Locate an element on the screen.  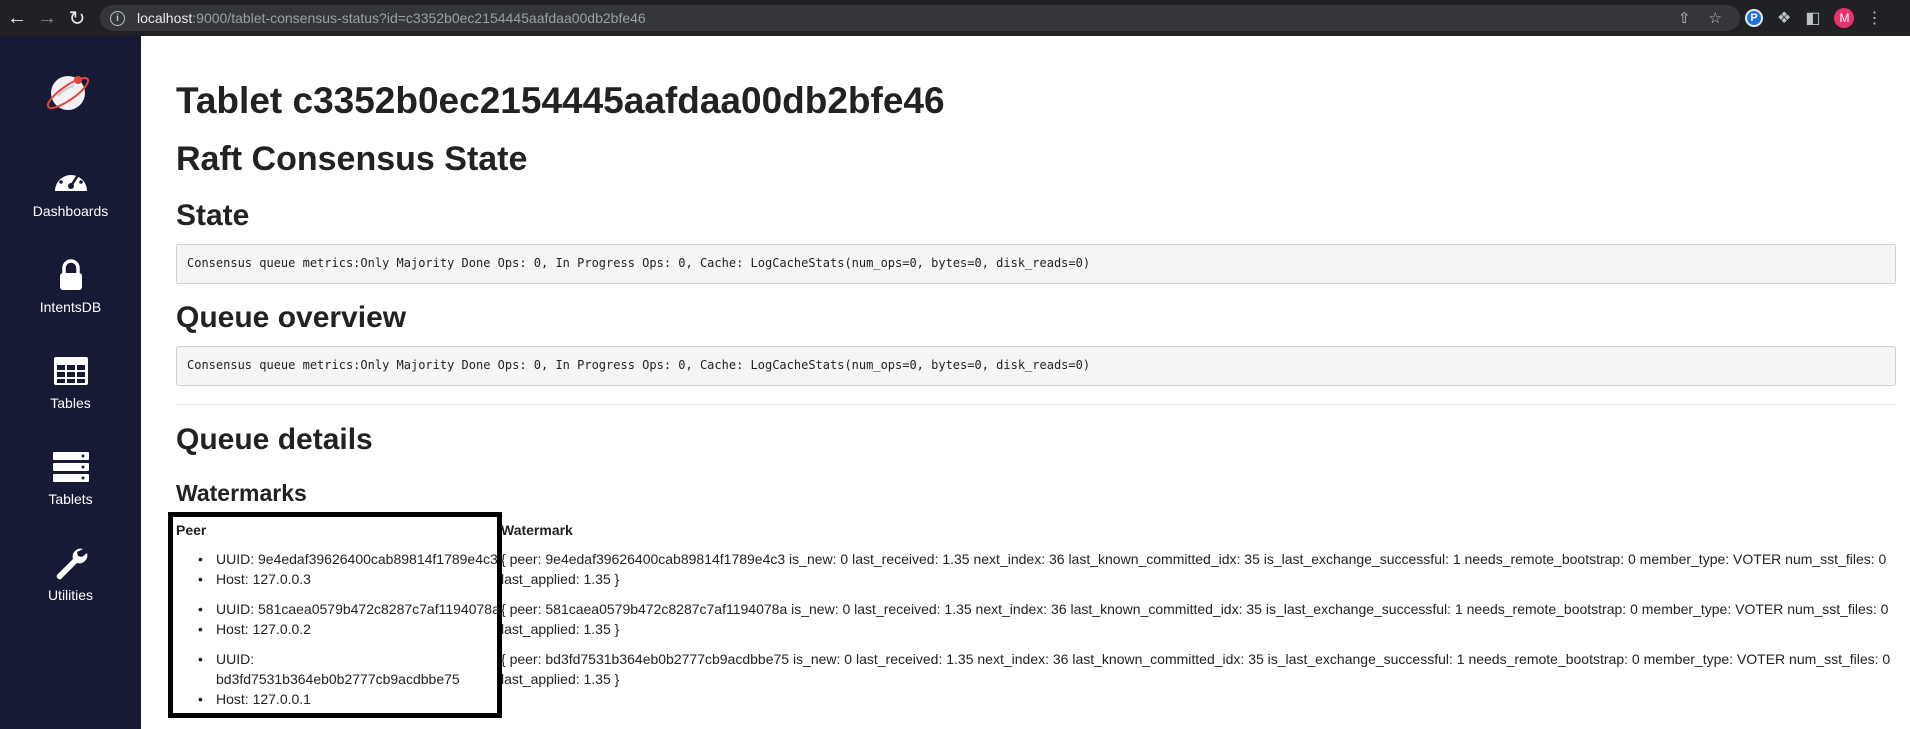
menu-icon: ⋮ is located at coordinates (1874, 18).